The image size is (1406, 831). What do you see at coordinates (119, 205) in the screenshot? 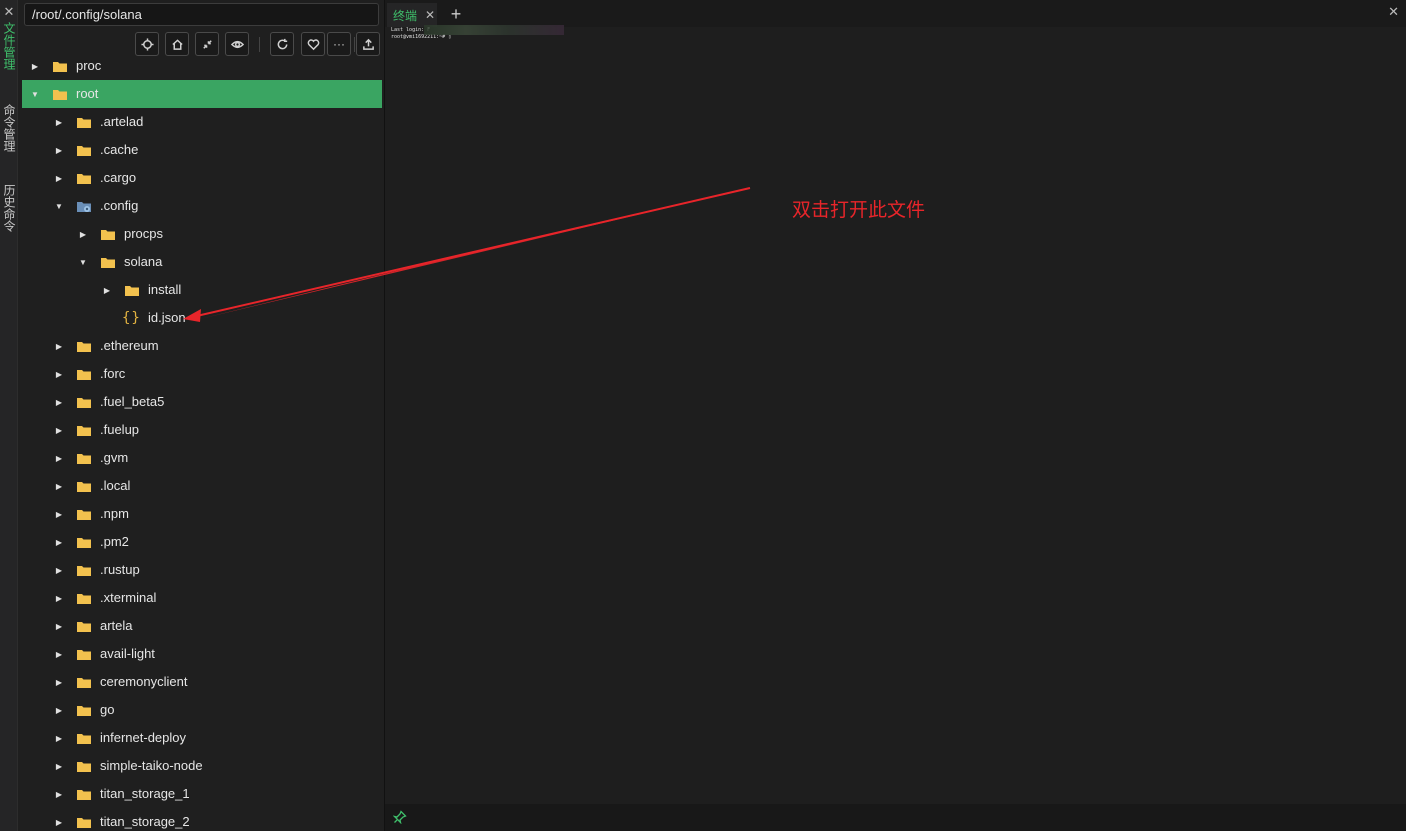
I see `tree-item-label: .config` at bounding box center [119, 205].